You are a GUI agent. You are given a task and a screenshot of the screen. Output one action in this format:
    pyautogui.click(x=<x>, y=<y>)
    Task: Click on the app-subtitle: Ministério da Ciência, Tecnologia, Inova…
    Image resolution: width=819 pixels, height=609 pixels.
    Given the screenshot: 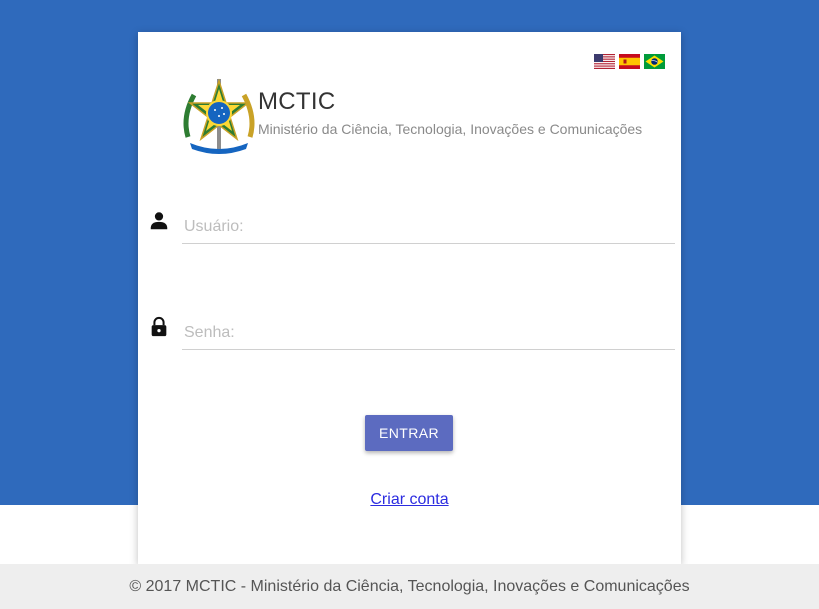 What is the action you would take?
    pyautogui.click(x=450, y=129)
    